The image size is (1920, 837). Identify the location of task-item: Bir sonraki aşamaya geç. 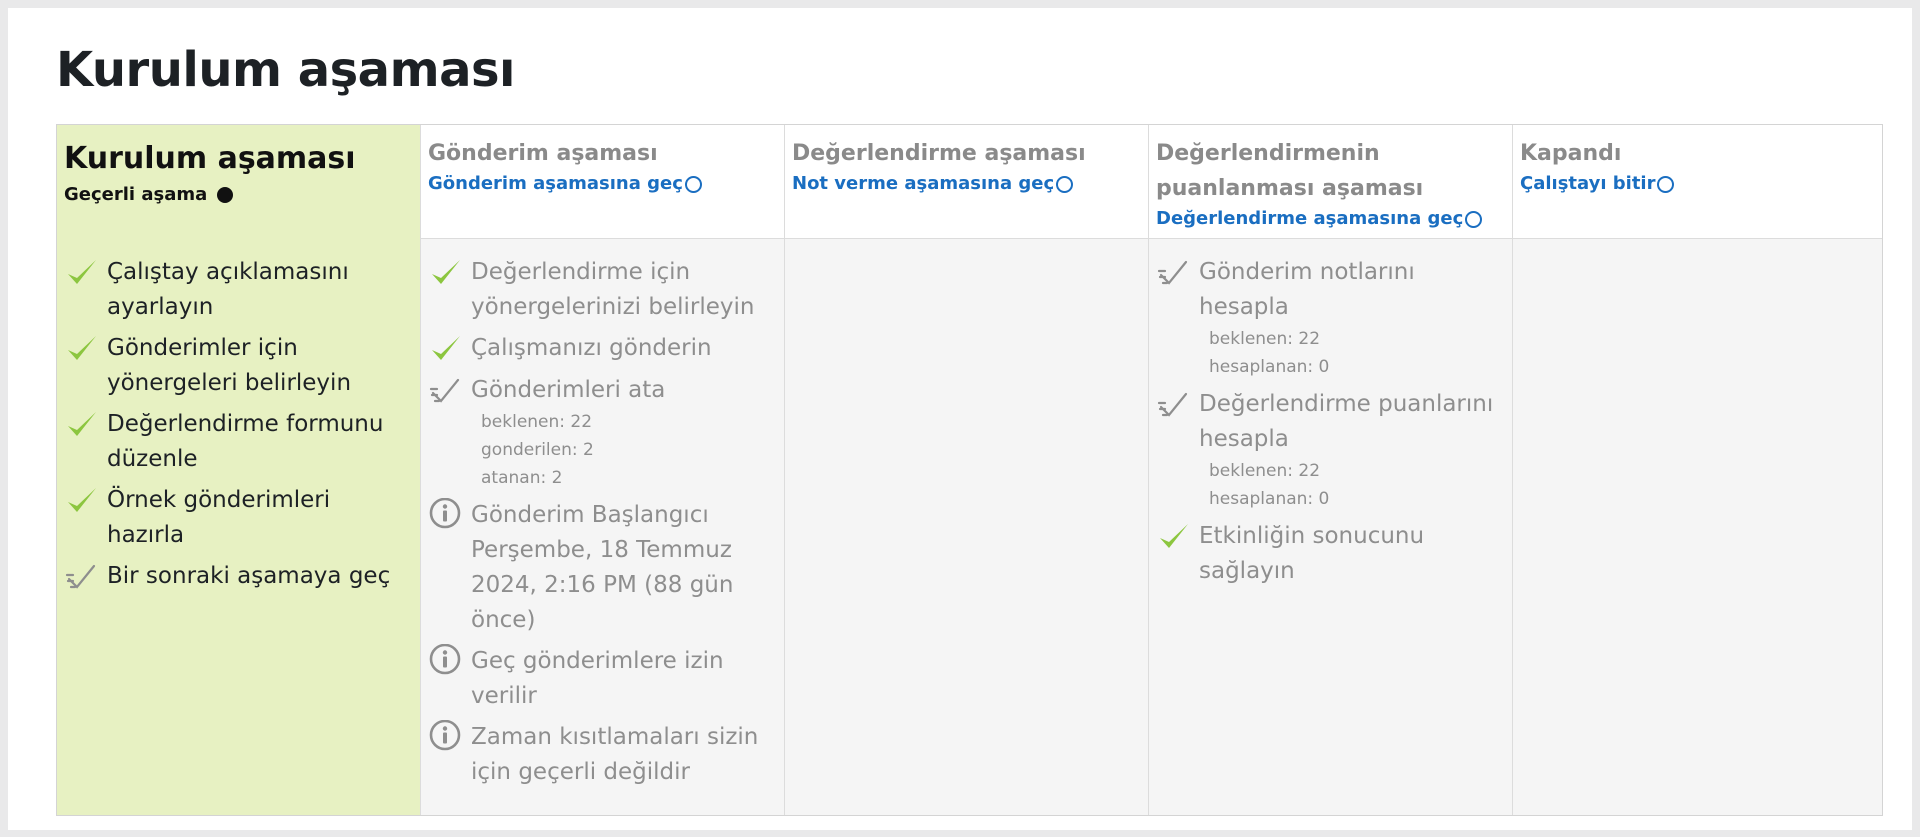
(238, 577).